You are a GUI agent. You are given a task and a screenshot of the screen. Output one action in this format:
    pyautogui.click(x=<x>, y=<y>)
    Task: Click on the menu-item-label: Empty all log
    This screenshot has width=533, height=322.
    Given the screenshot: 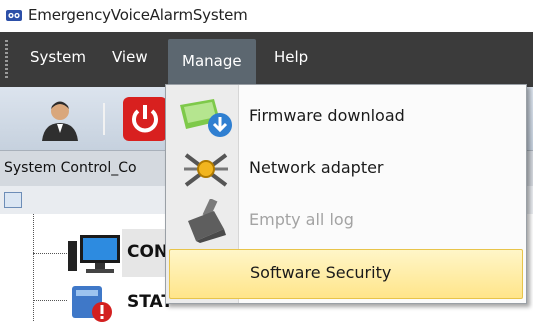 What is the action you would take?
    pyautogui.click(x=301, y=219)
    